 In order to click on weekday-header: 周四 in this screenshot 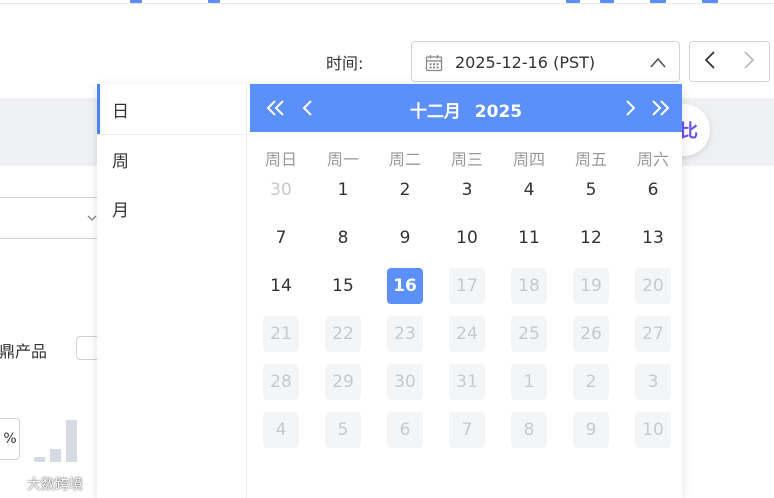, I will do `click(528, 159)`.